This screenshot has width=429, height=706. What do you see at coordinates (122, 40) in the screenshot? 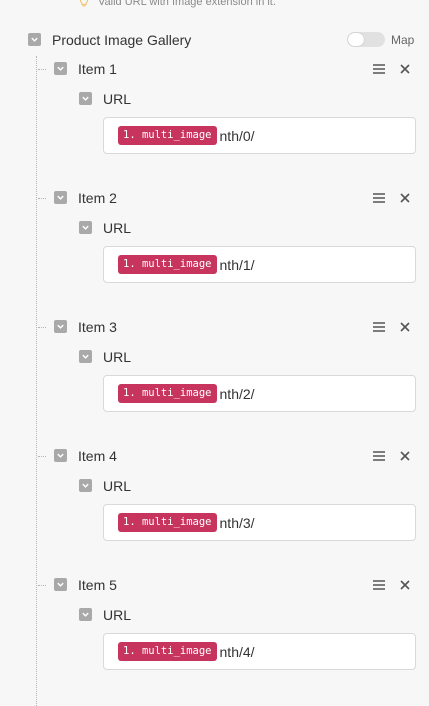
I see `gallery-label: Product Image Gallery` at bounding box center [122, 40].